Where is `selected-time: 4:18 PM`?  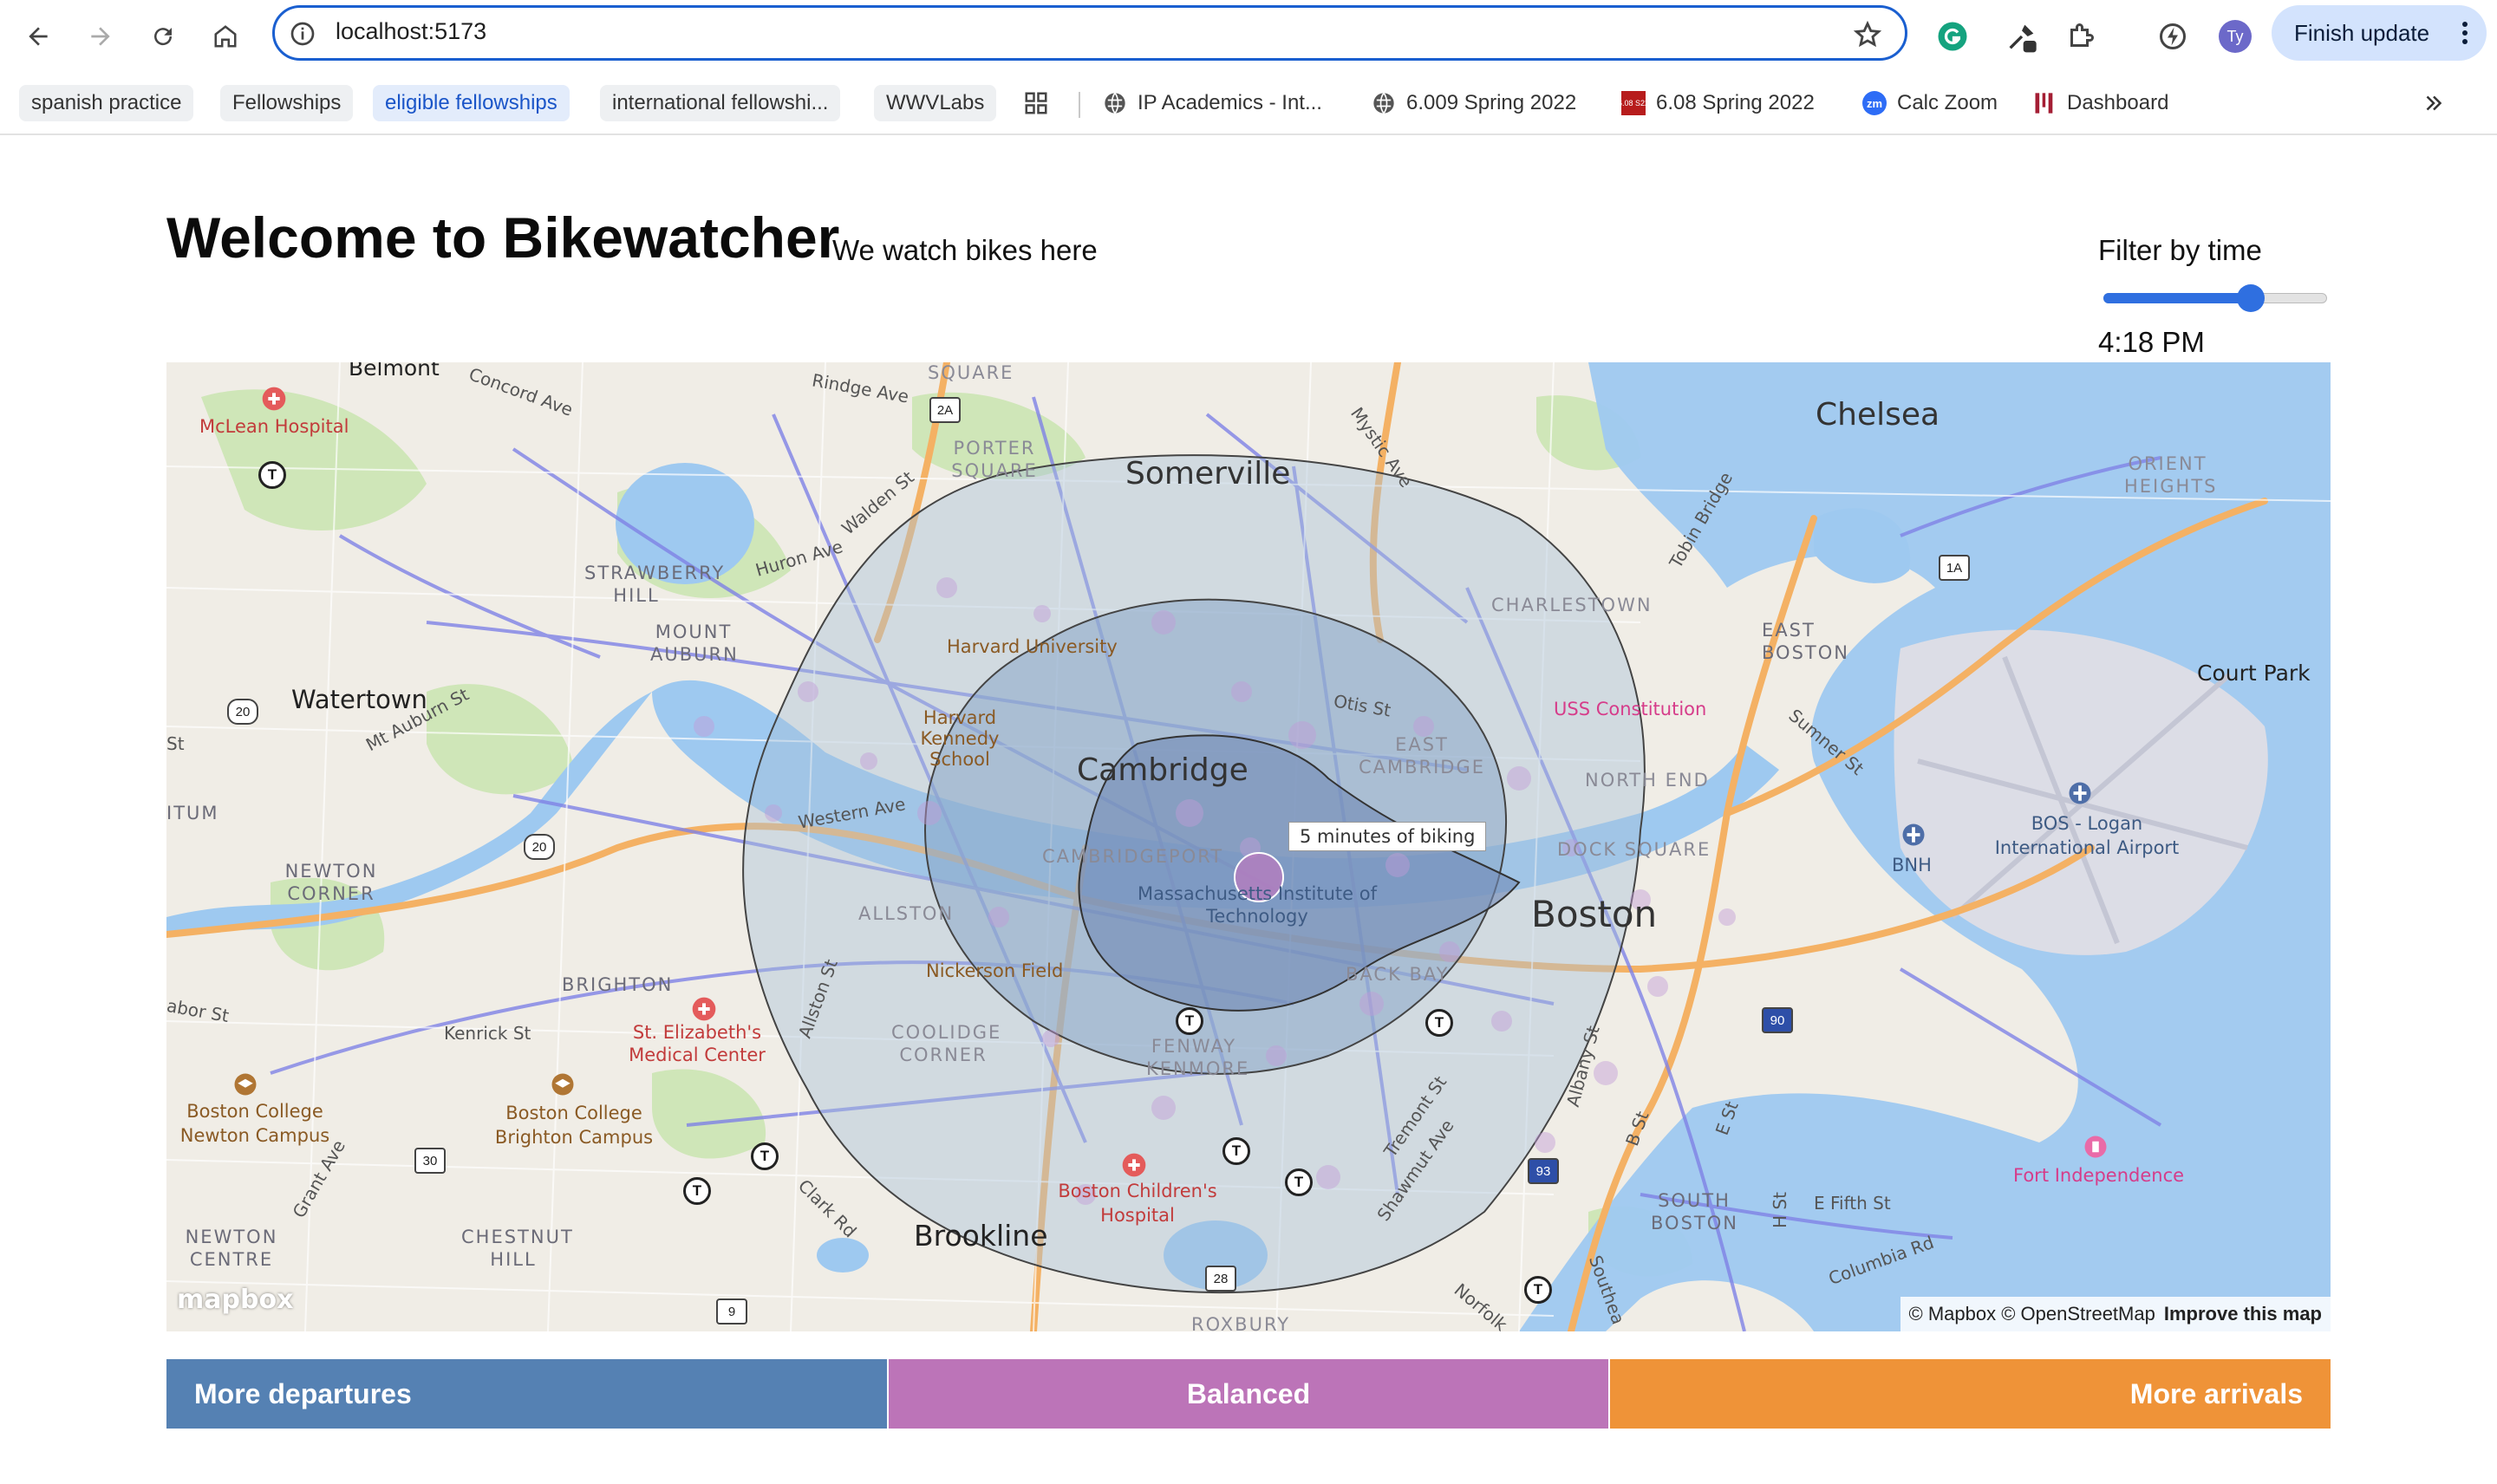
selected-time: 4:18 PM is located at coordinates (2151, 342).